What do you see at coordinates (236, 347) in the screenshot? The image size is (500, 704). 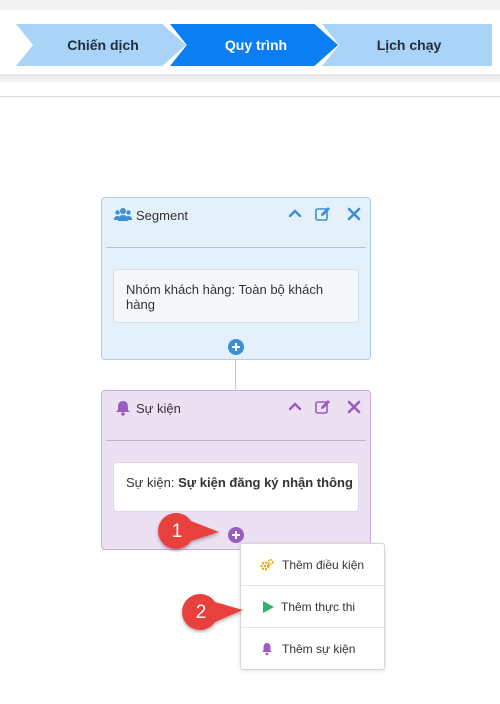 I see `segment-add-button` at bounding box center [236, 347].